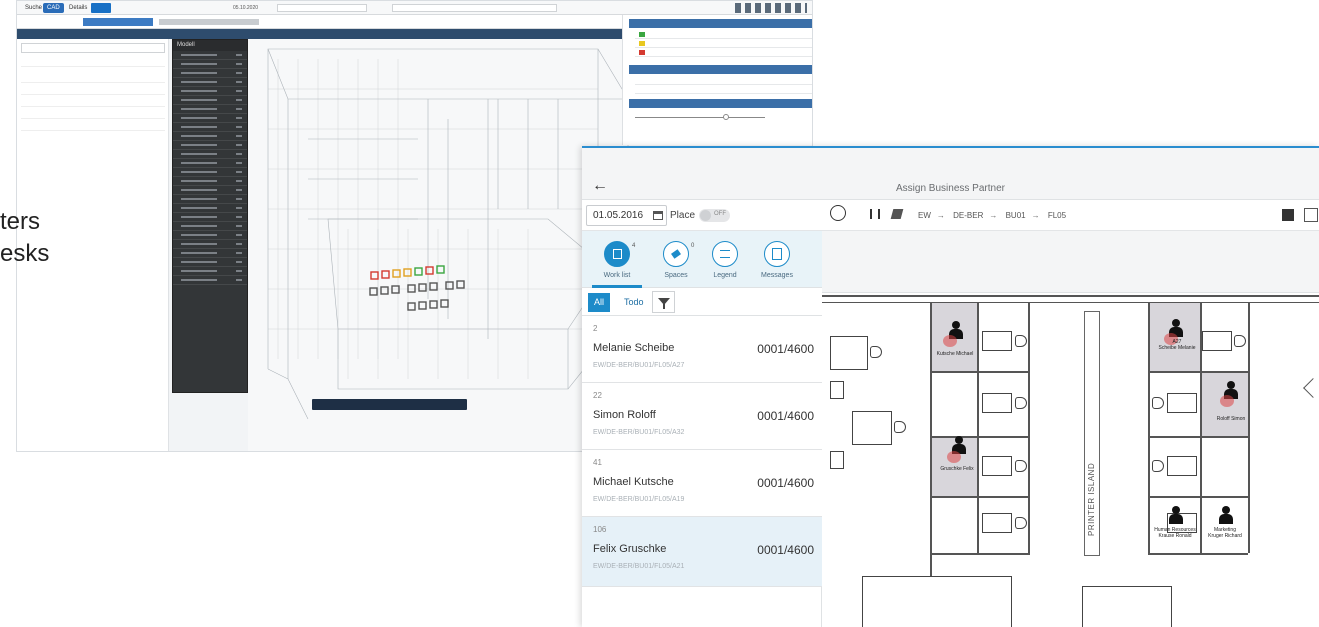 This screenshot has height=627, width=1319. What do you see at coordinates (599, 302) in the screenshot?
I see `tab-all: All` at bounding box center [599, 302].